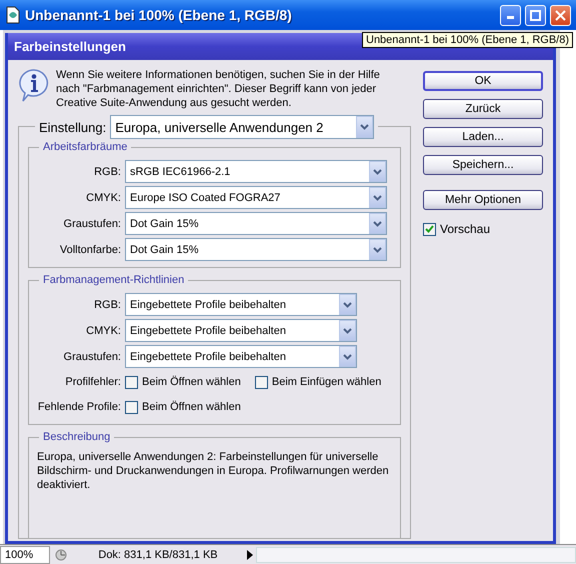  What do you see at coordinates (76, 437) in the screenshot?
I see `group-title: Beschreibung` at bounding box center [76, 437].